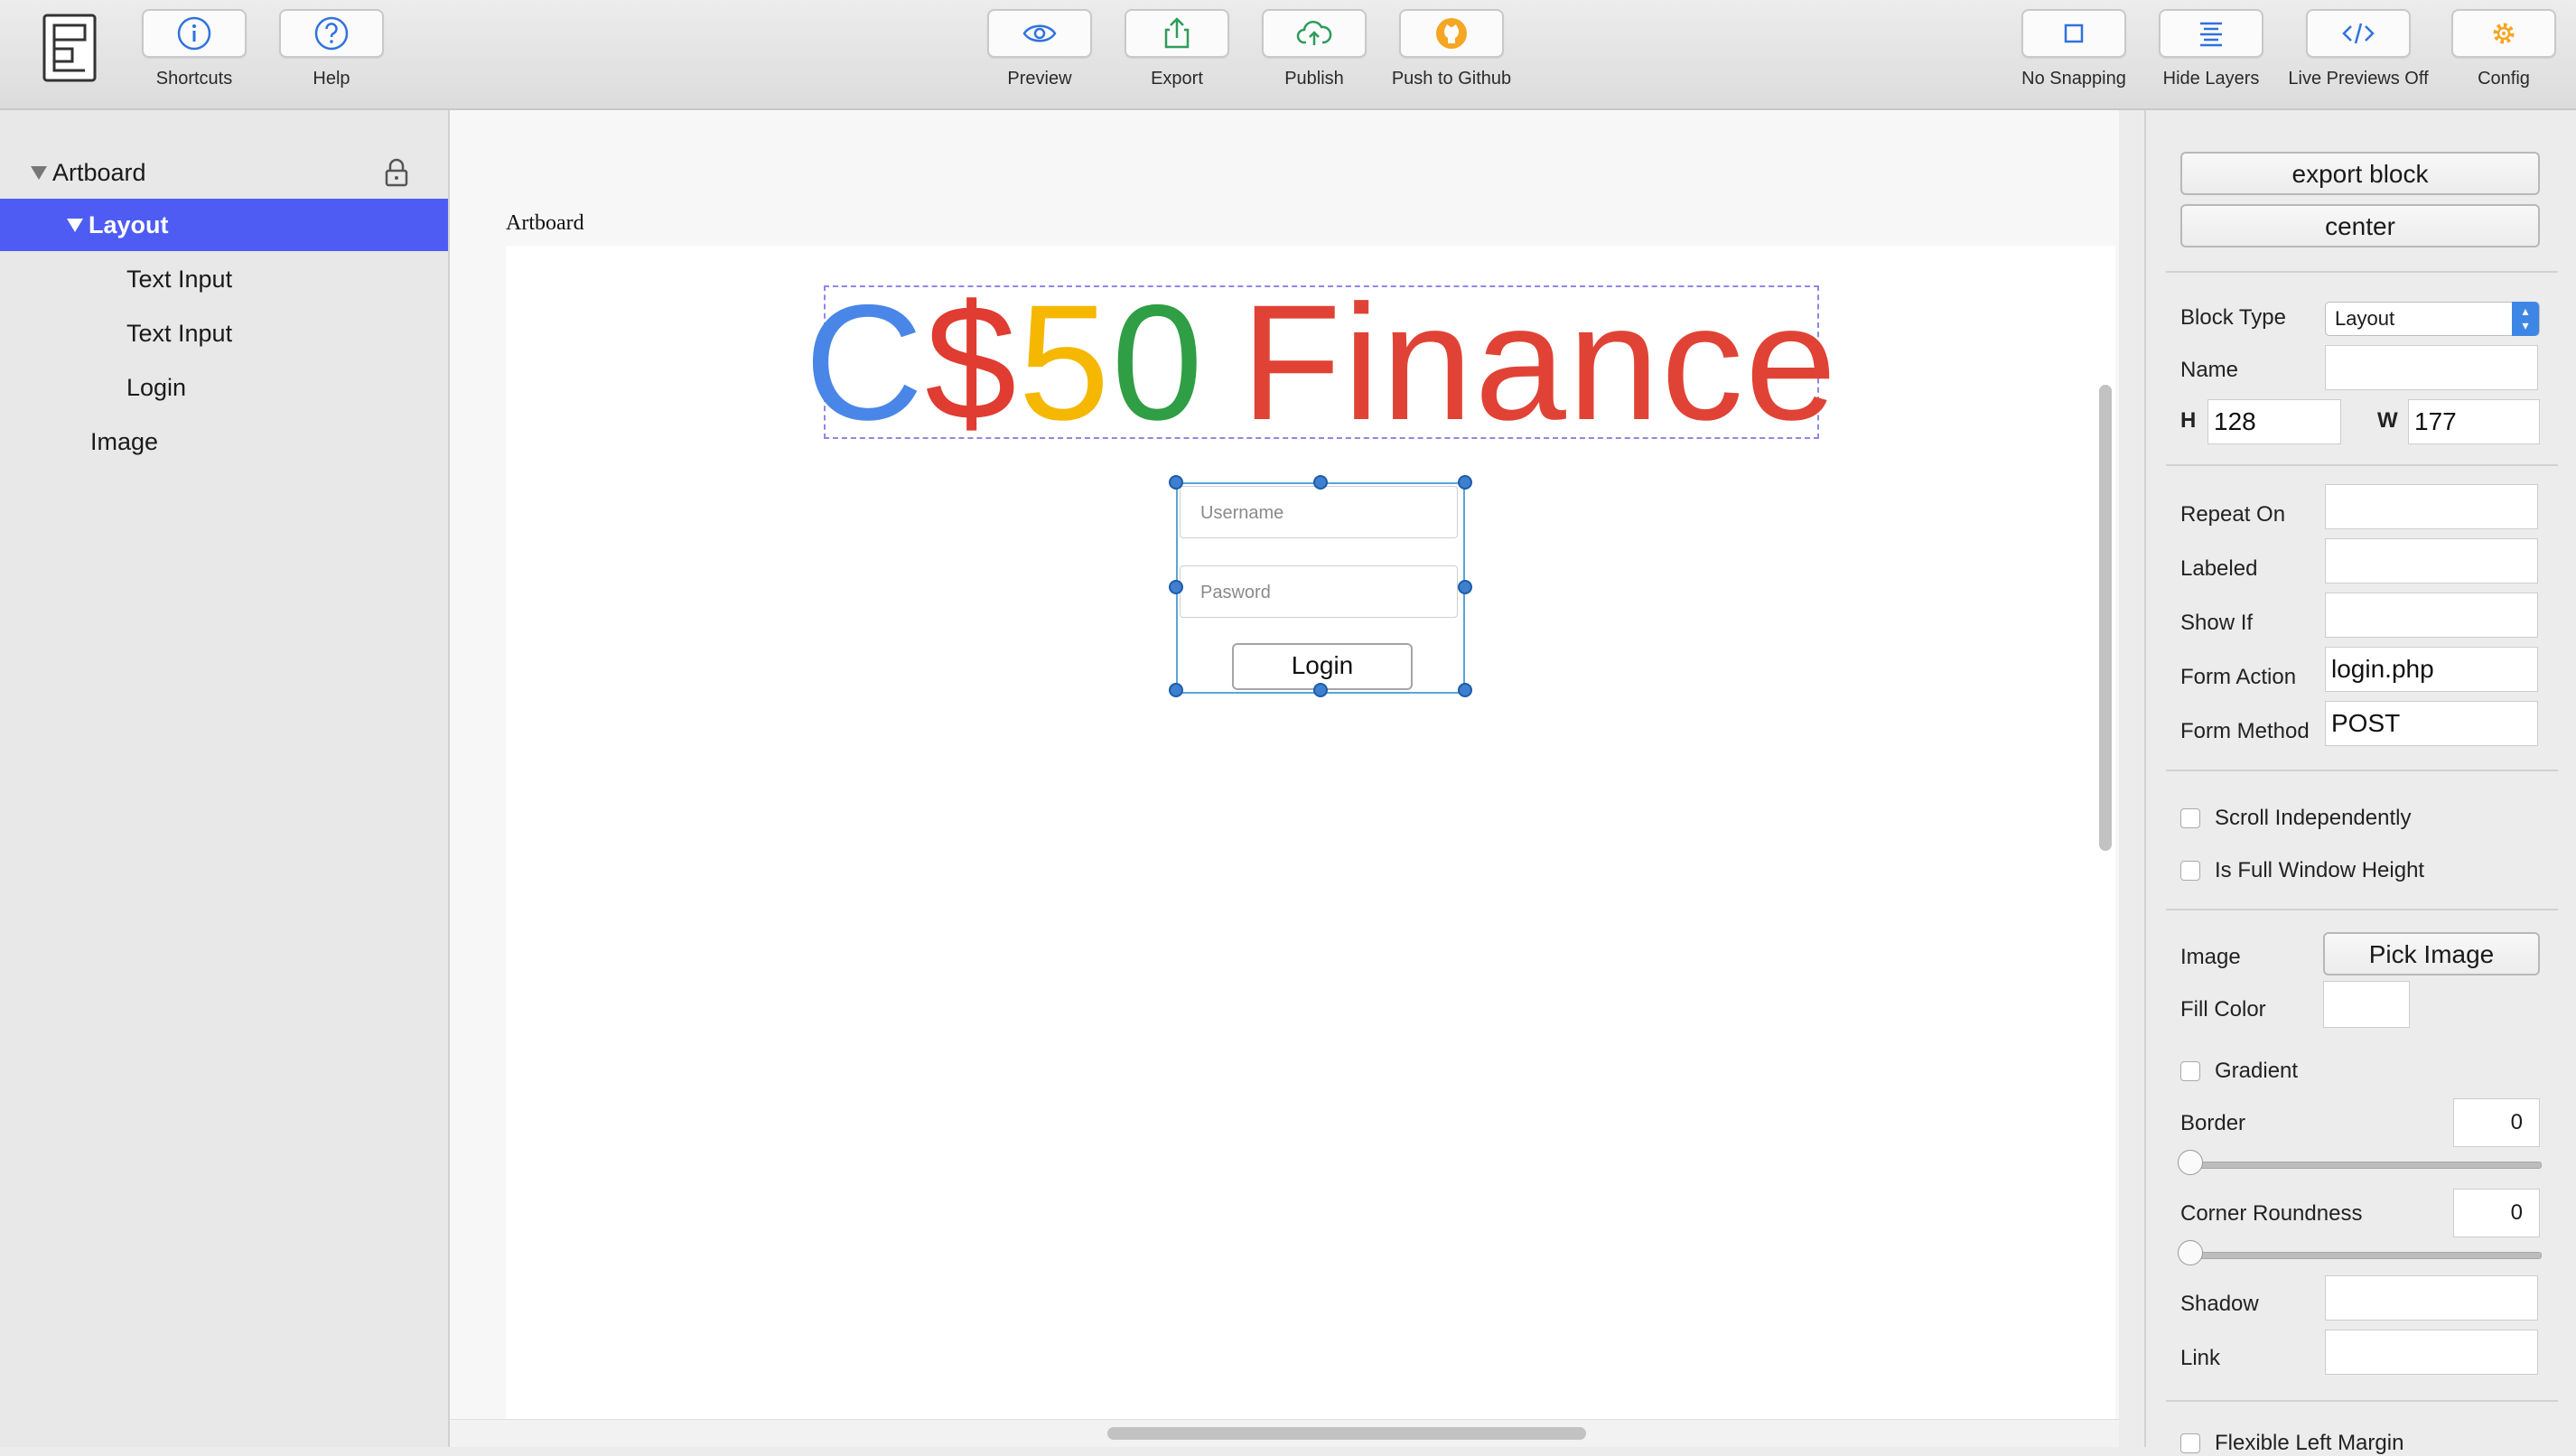  Describe the element at coordinates (194, 79) in the screenshot. I see `shortcuts-label: Shortcuts` at that location.